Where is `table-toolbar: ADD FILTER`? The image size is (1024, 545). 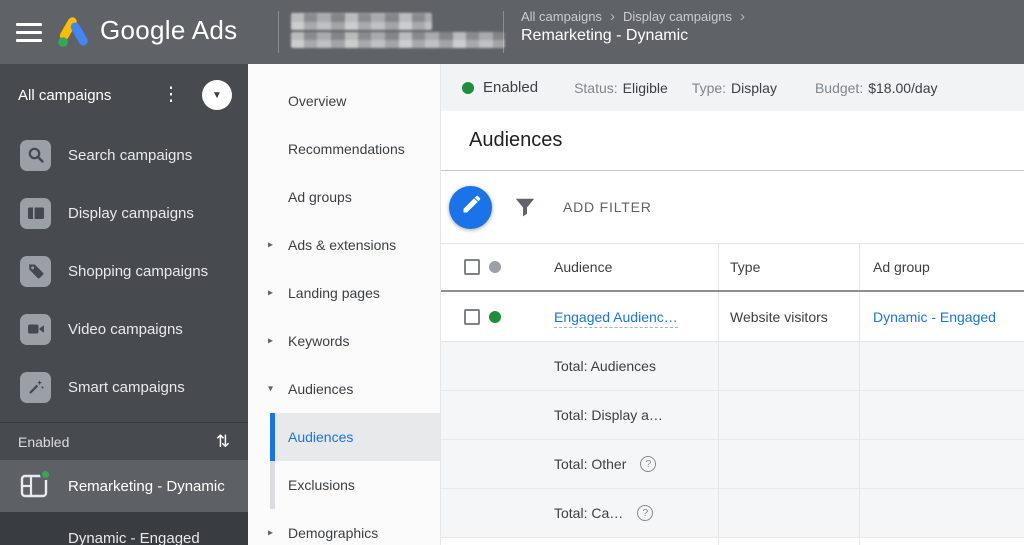 table-toolbar: ADD FILTER is located at coordinates (732, 207).